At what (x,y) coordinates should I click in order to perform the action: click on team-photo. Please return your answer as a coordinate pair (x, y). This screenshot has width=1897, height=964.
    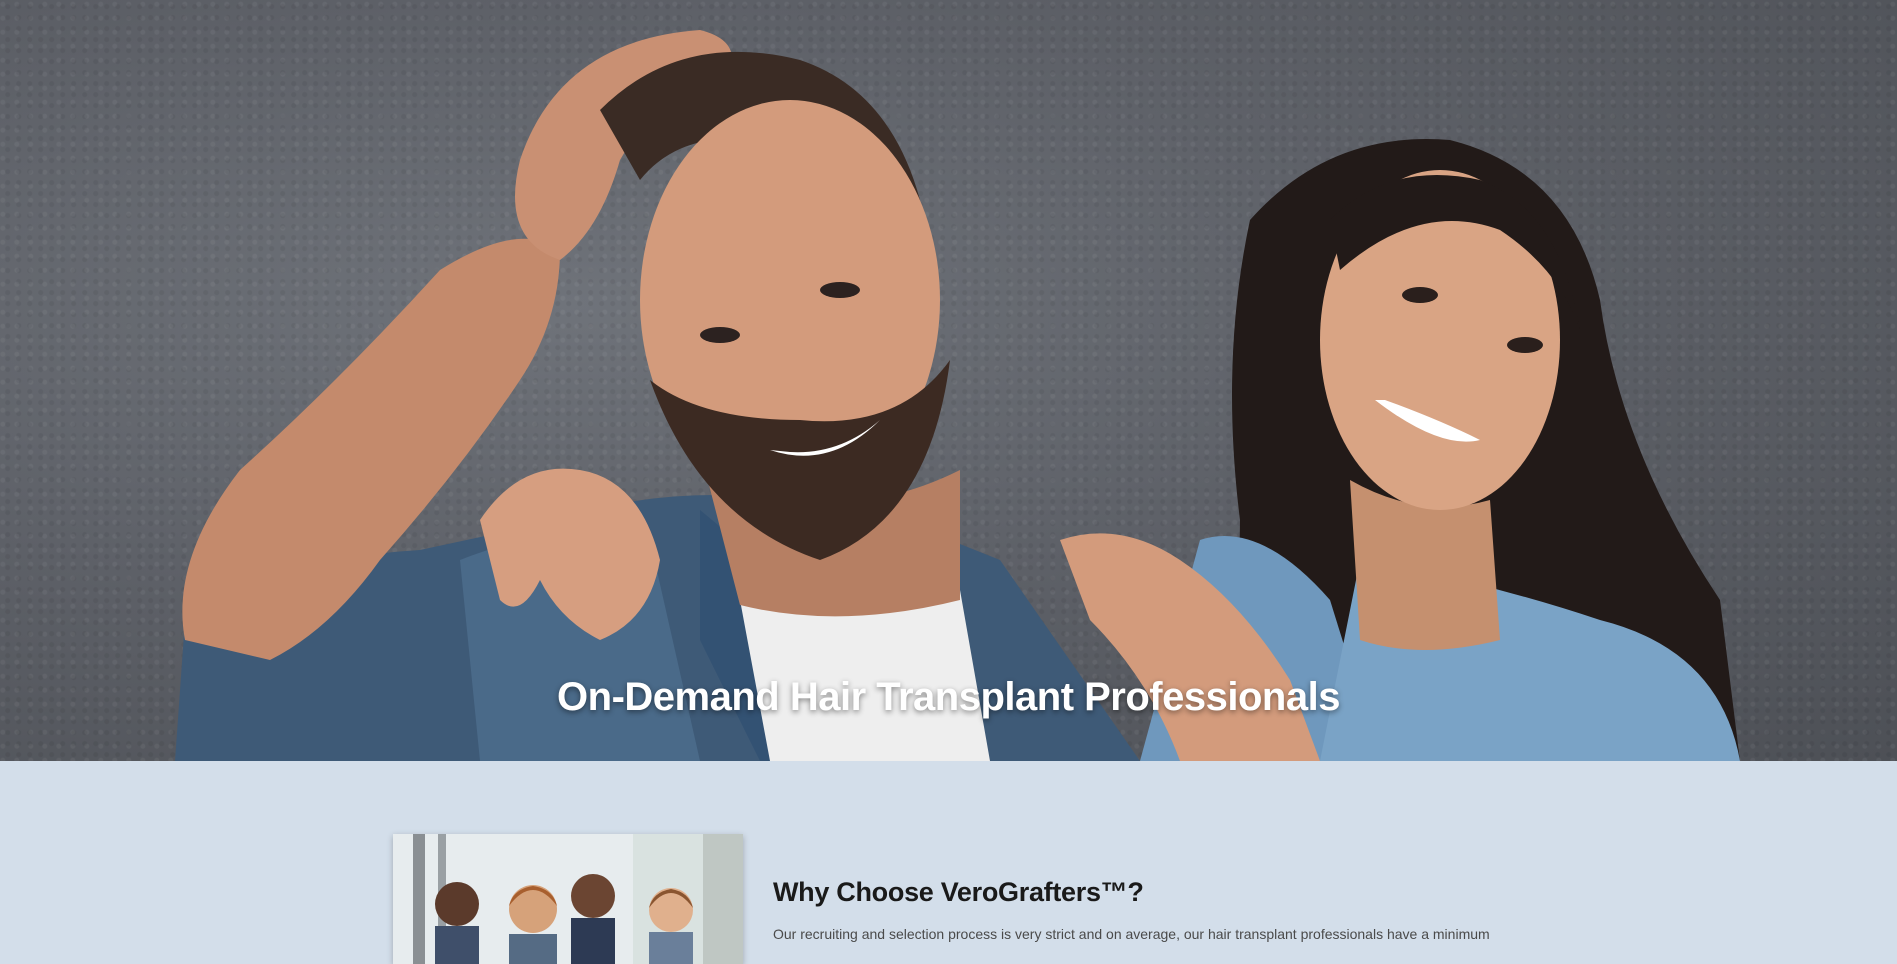
    Looking at the image, I should click on (568, 899).